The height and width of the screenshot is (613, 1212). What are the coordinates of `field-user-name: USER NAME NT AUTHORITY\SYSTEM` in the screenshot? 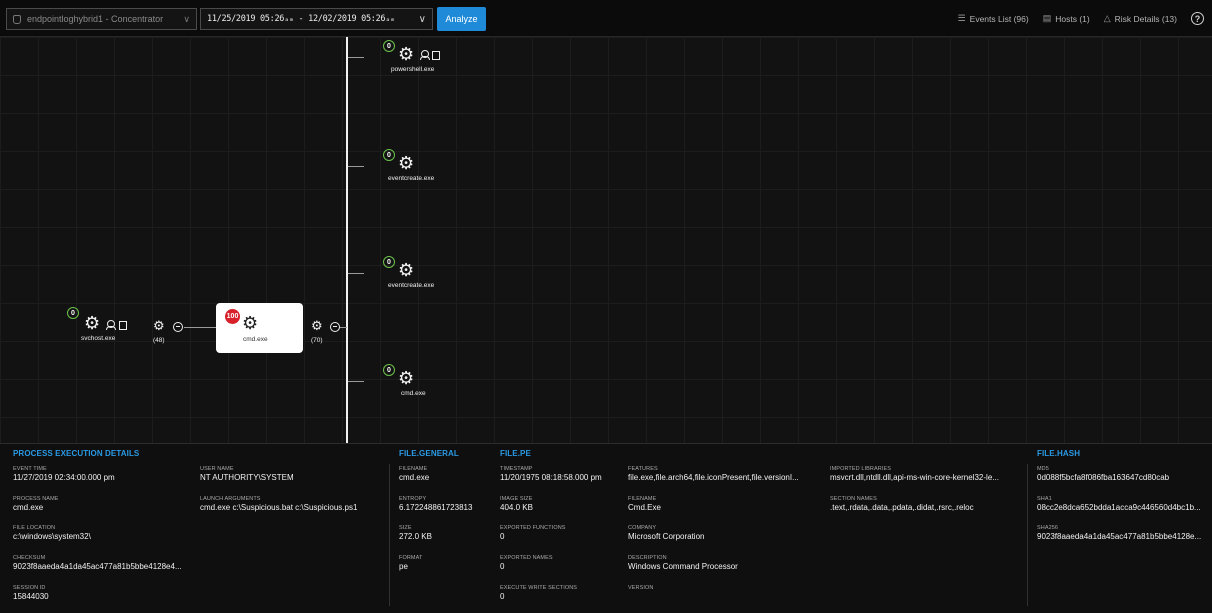 It's located at (247, 474).